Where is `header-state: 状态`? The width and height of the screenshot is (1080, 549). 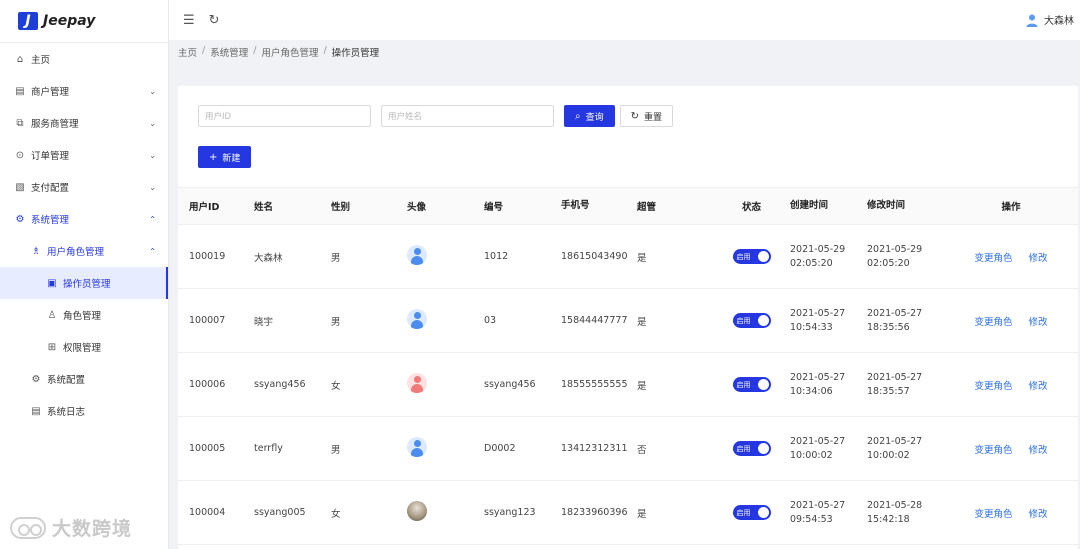 header-state: 状态 is located at coordinates (751, 207).